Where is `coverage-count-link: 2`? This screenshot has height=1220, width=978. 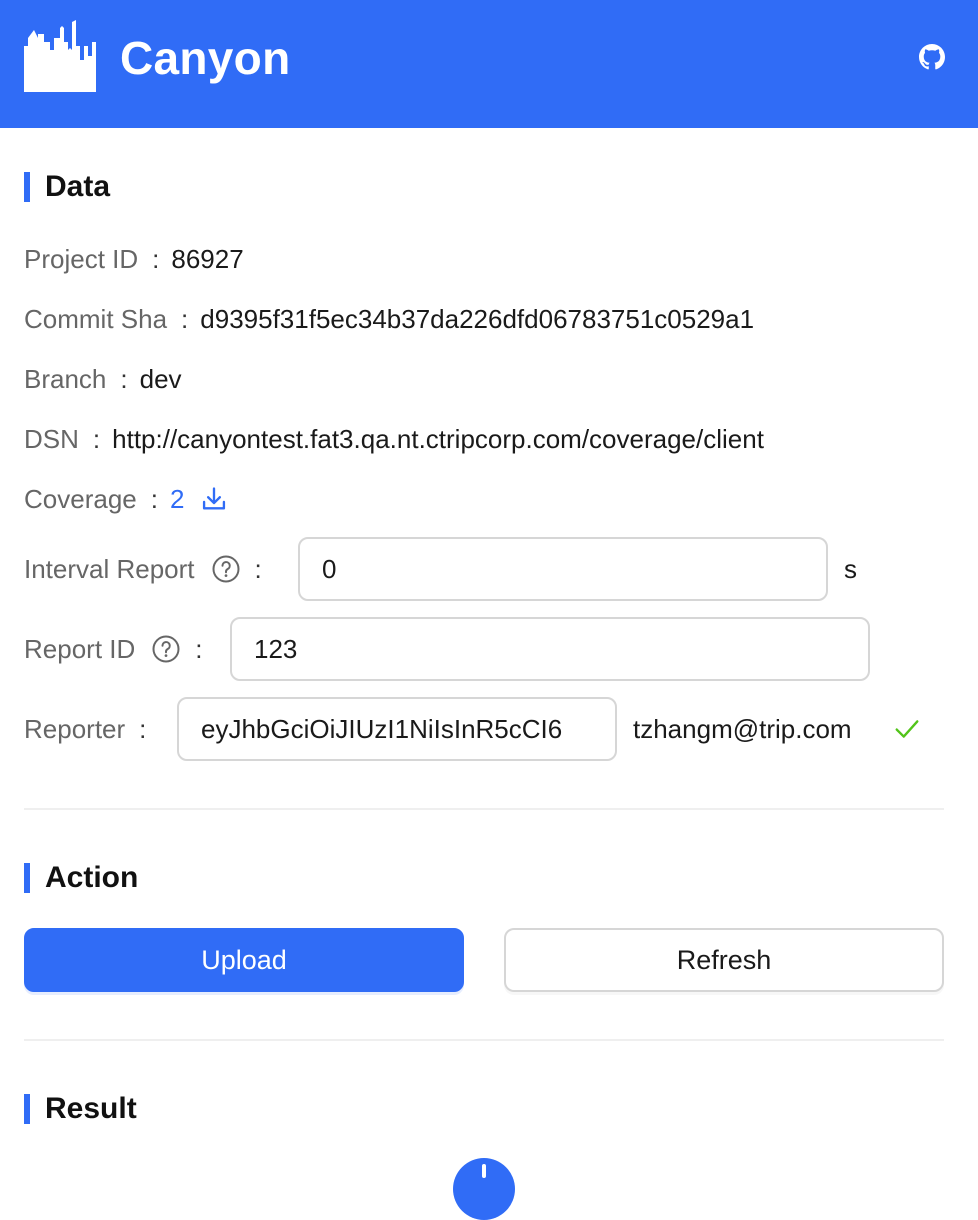 coverage-count-link: 2 is located at coordinates (177, 499).